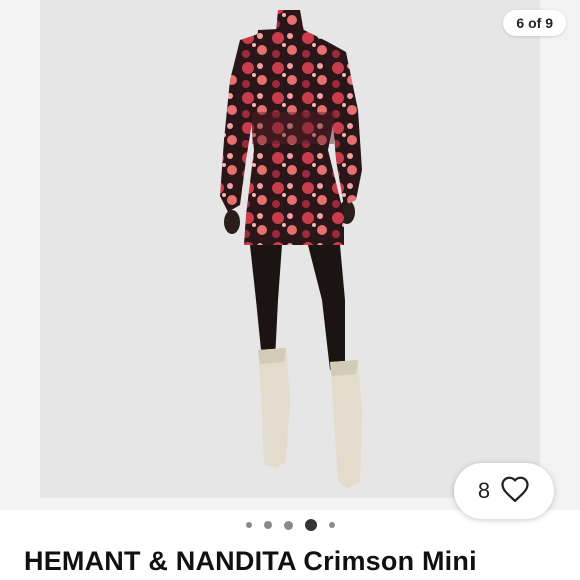 Image resolution: width=580 pixels, height=580 pixels. I want to click on carousel-dot-active, so click(310, 525).